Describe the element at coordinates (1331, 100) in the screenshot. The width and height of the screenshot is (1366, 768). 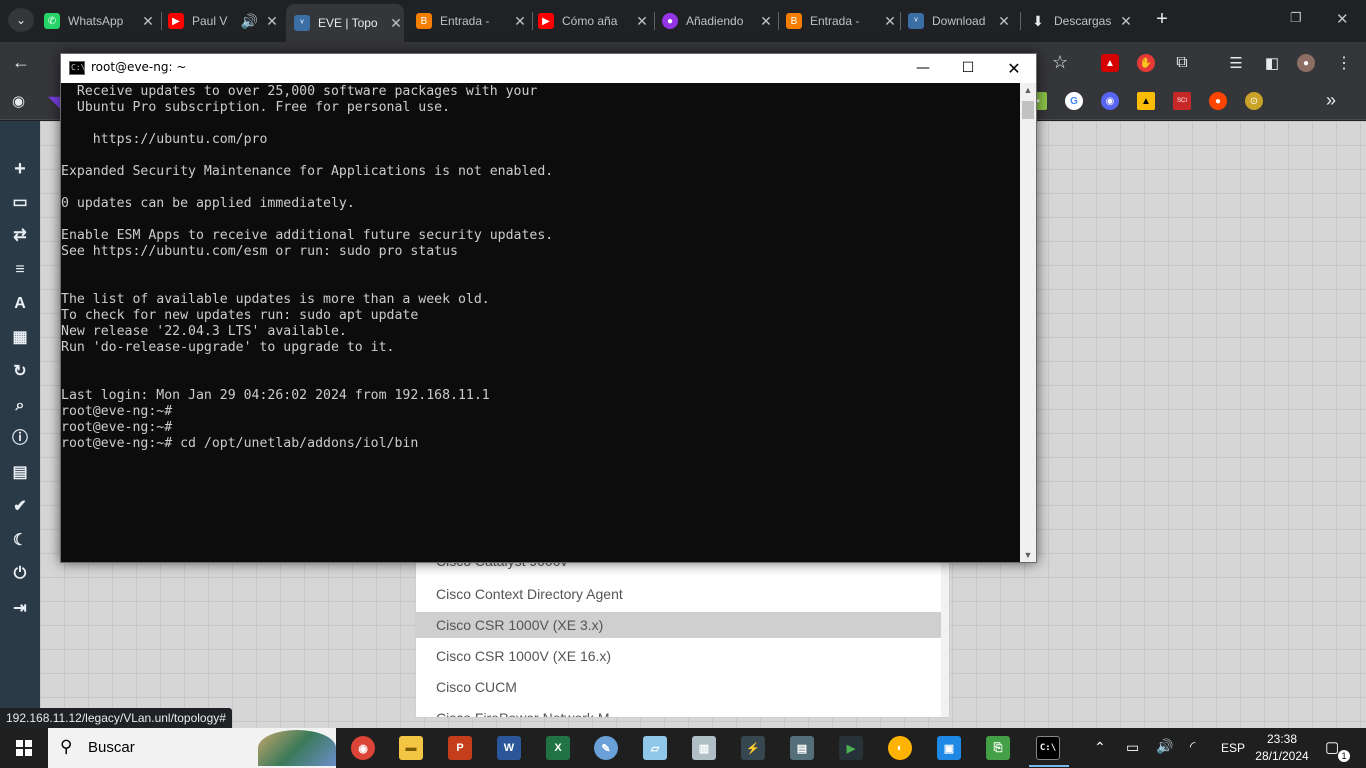
I see `more-bookmarks-icon: »` at that location.